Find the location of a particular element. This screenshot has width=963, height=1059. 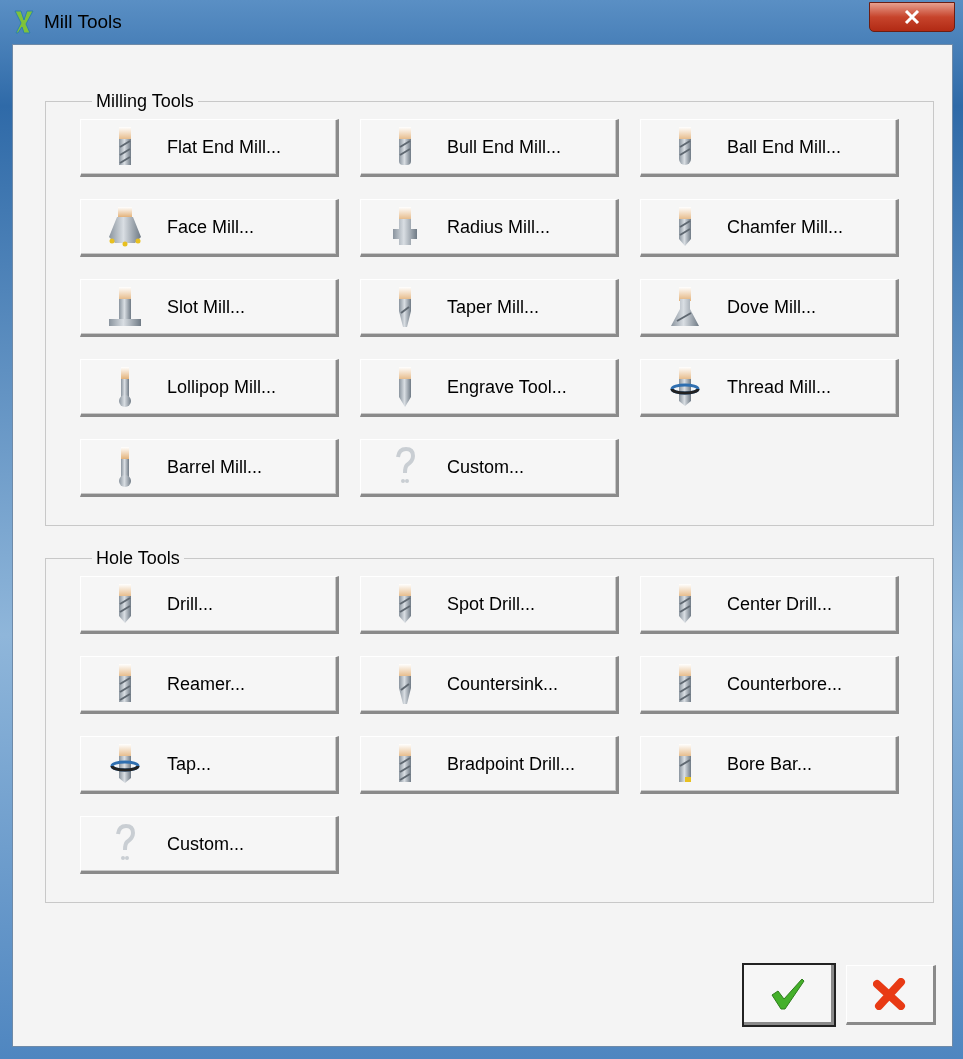

close-button is located at coordinates (912, 17).